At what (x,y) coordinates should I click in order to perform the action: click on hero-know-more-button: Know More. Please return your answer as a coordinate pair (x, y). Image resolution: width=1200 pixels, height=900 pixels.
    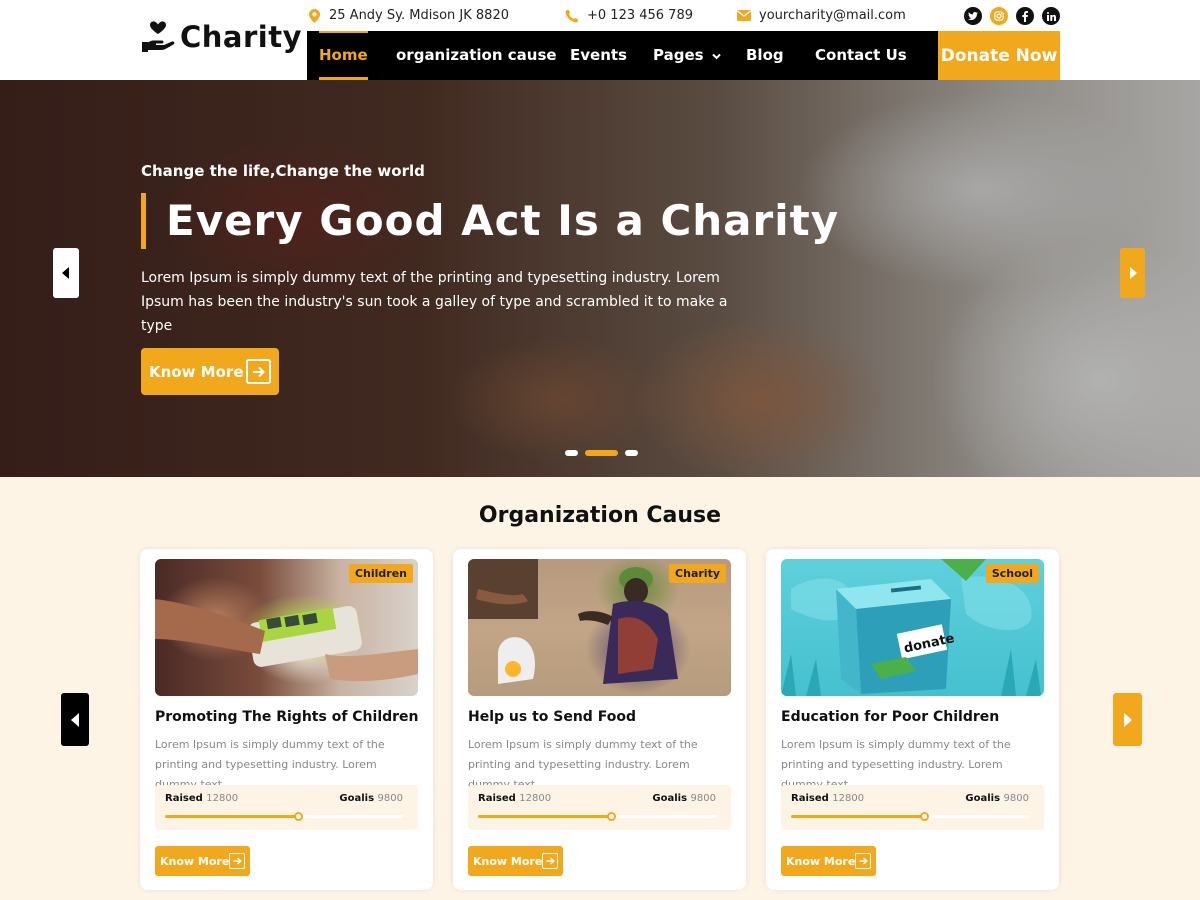
    Looking at the image, I should click on (210, 371).